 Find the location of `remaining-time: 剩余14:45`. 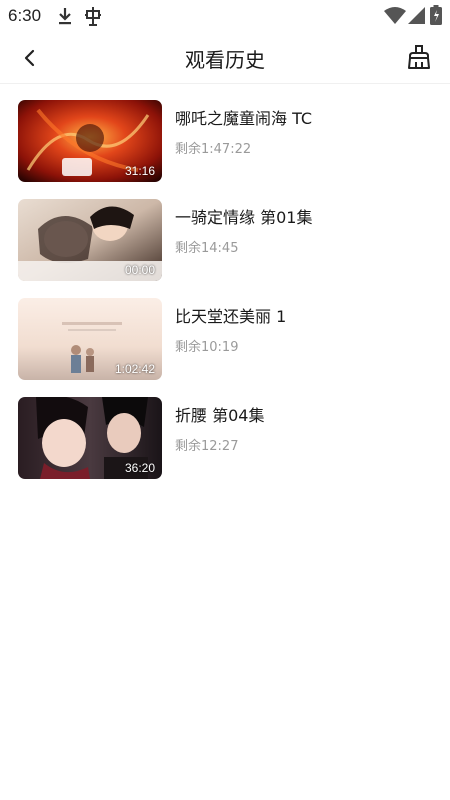

remaining-time: 剩余14:45 is located at coordinates (207, 248).